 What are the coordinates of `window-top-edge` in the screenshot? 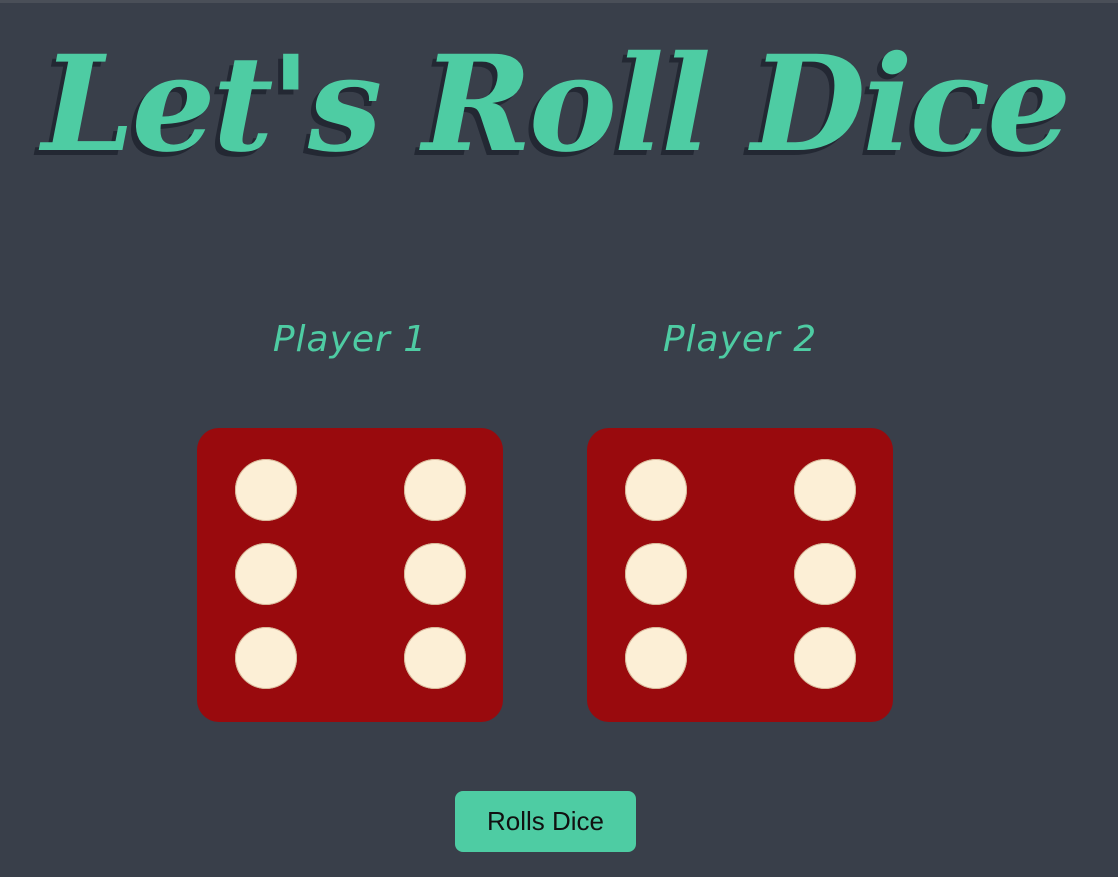 It's located at (559, 1).